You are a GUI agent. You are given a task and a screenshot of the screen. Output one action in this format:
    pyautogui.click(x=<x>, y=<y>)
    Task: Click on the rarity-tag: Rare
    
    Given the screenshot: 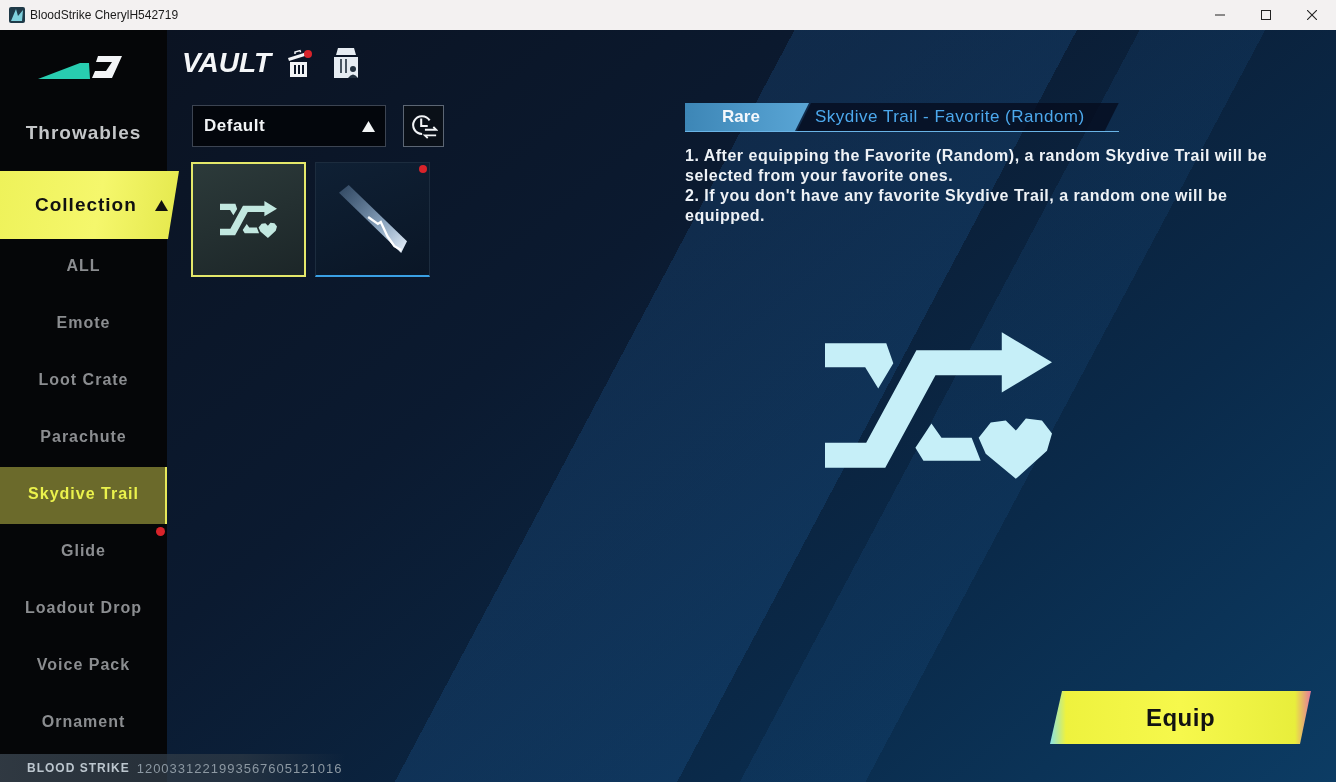 What is the action you would take?
    pyautogui.click(x=747, y=117)
    